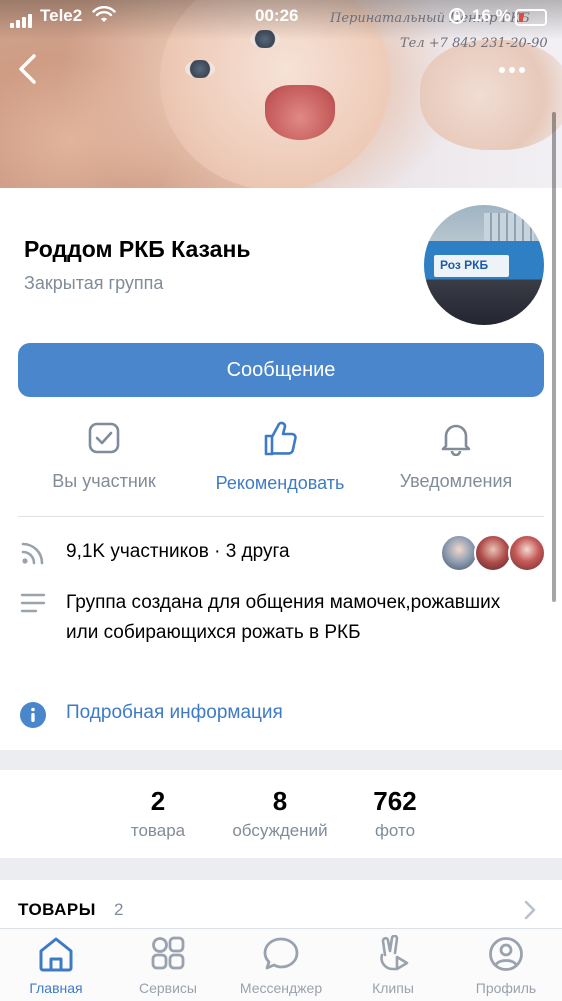 Image resolution: width=562 pixels, height=1001 pixels. What do you see at coordinates (512, 68) in the screenshot?
I see `more-dots-icon` at bounding box center [512, 68].